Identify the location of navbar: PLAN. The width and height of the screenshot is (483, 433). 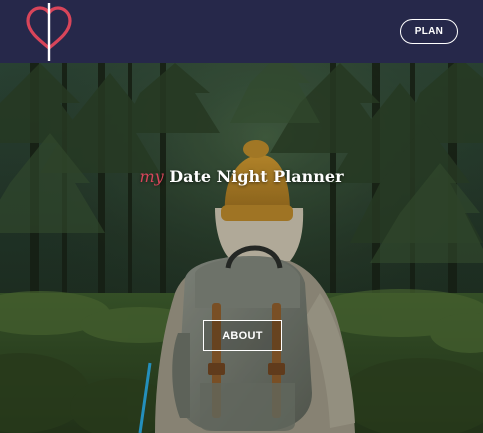
(241, 31).